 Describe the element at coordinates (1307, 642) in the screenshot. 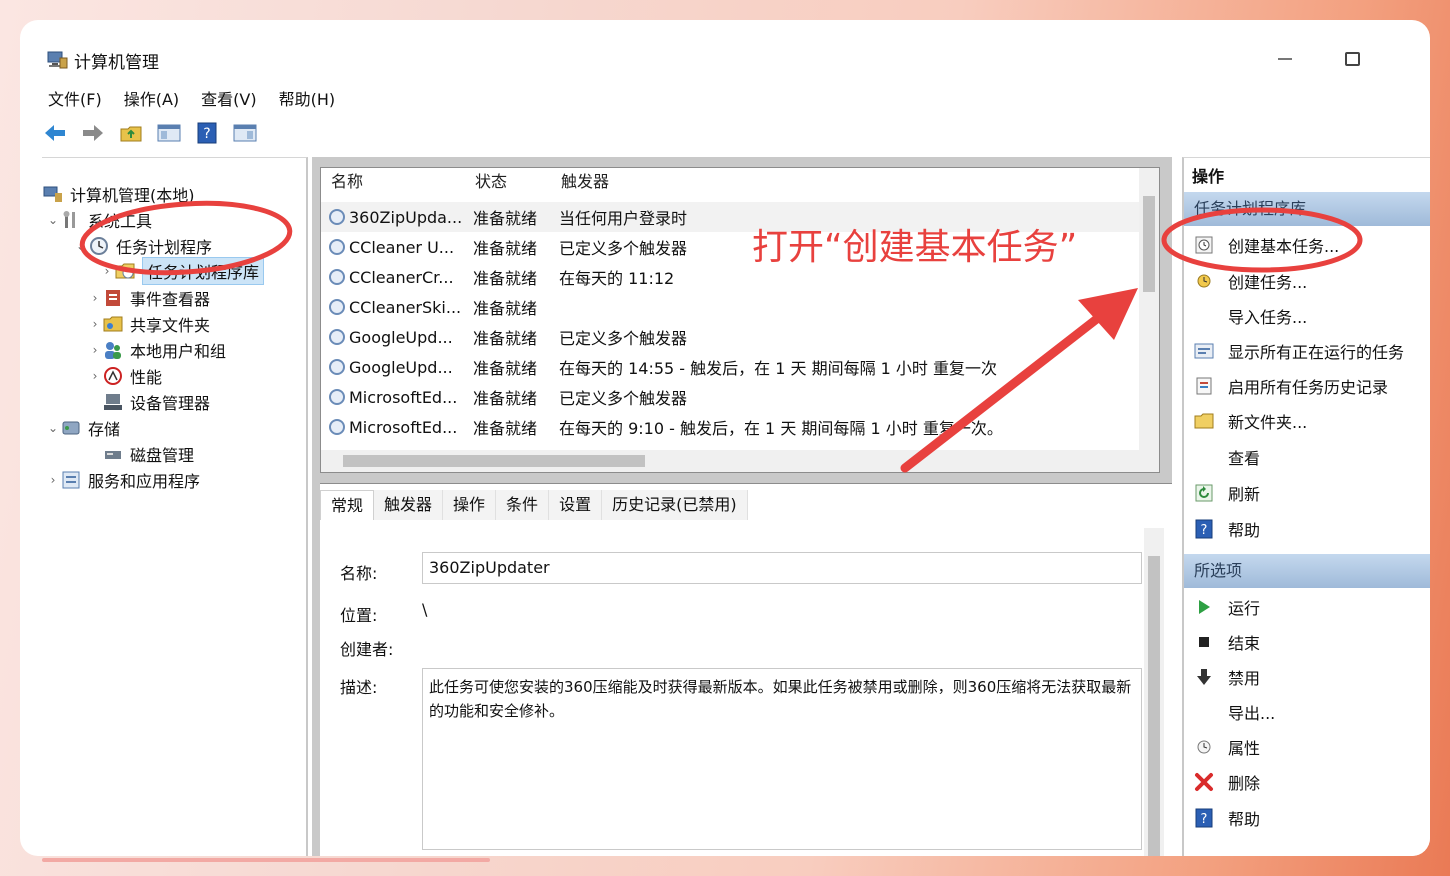

I see `action-end: 结束` at that location.